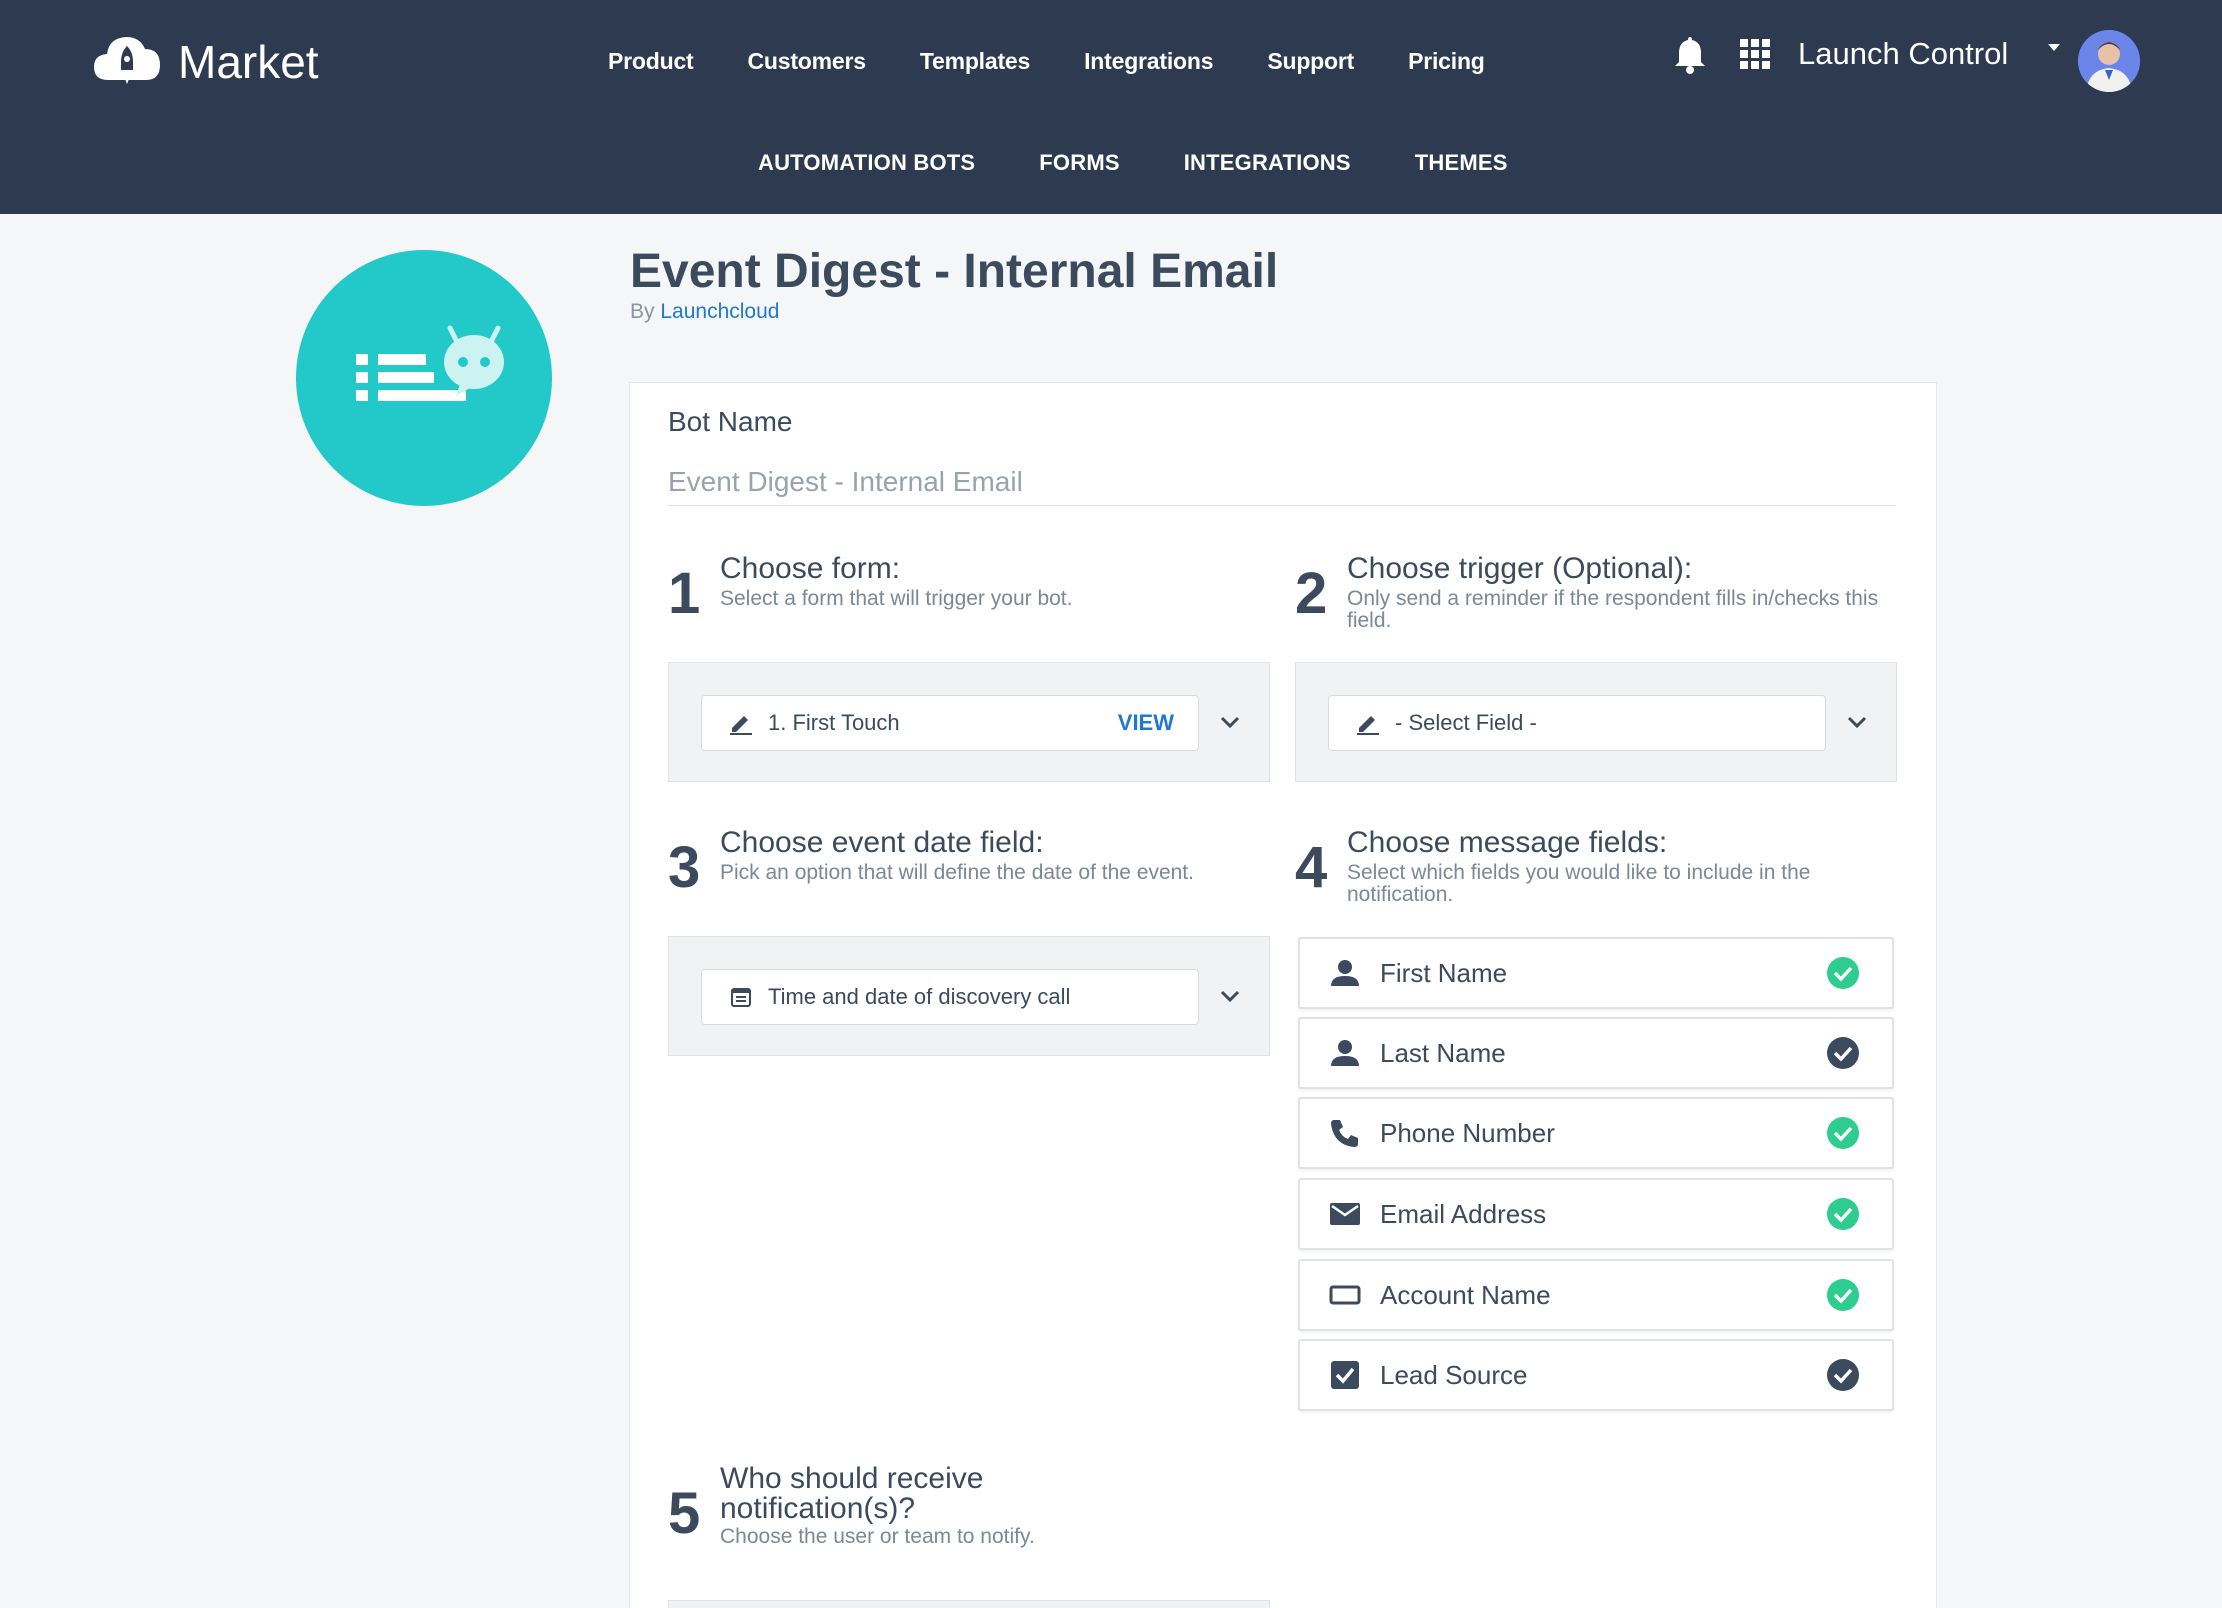 Image resolution: width=2222 pixels, height=1608 pixels. I want to click on field-label: First Name, so click(1444, 972).